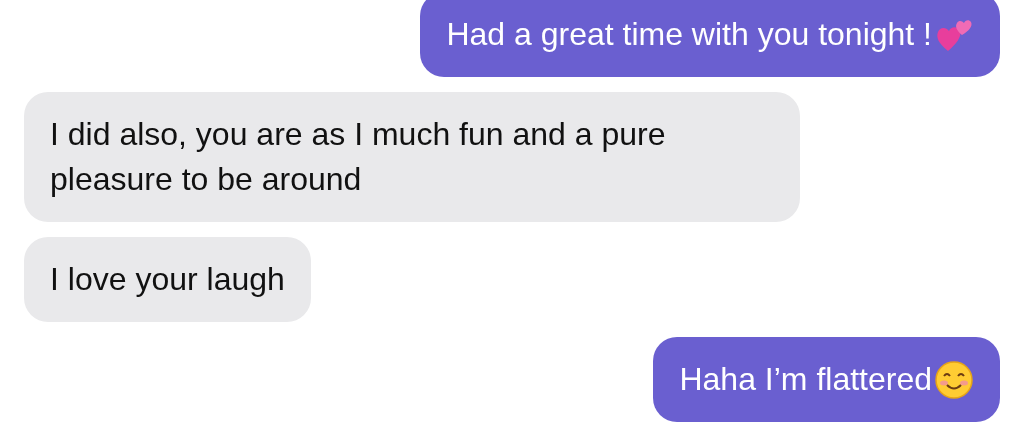 The height and width of the screenshot is (425, 1024). I want to click on message-bubble: Haha I’m flattered, so click(826, 379).